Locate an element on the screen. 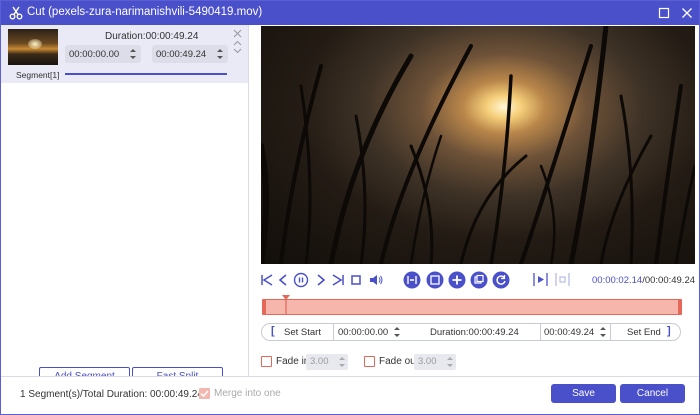  end-stepper-icon is located at coordinates (603, 332).